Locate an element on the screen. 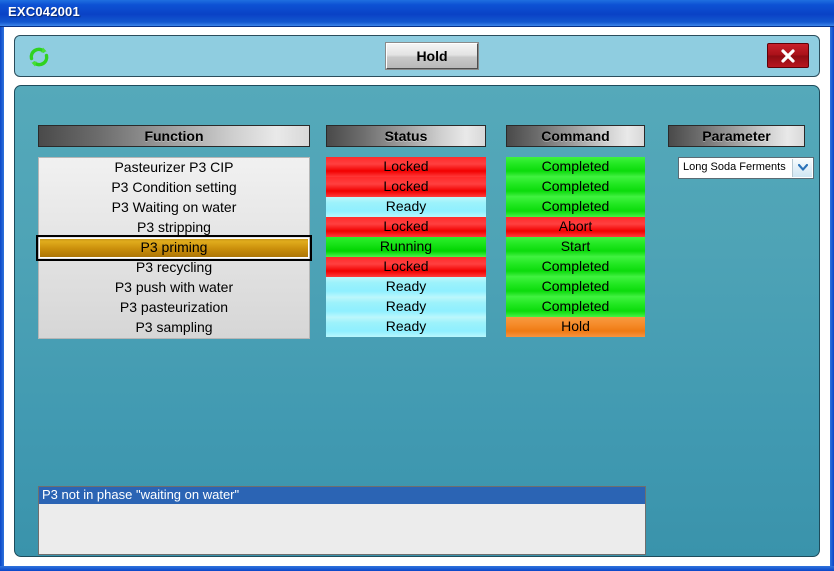 The height and width of the screenshot is (571, 834). toolbar: Hold is located at coordinates (417, 56).